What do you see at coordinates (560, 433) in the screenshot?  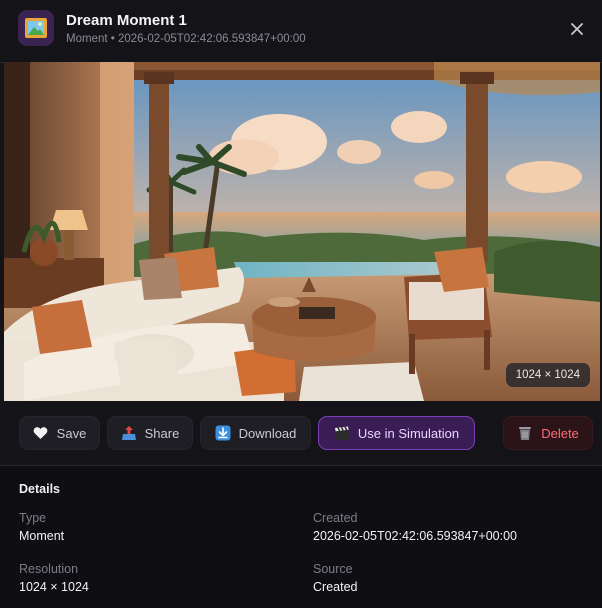 I see `delete-label: Delete` at bounding box center [560, 433].